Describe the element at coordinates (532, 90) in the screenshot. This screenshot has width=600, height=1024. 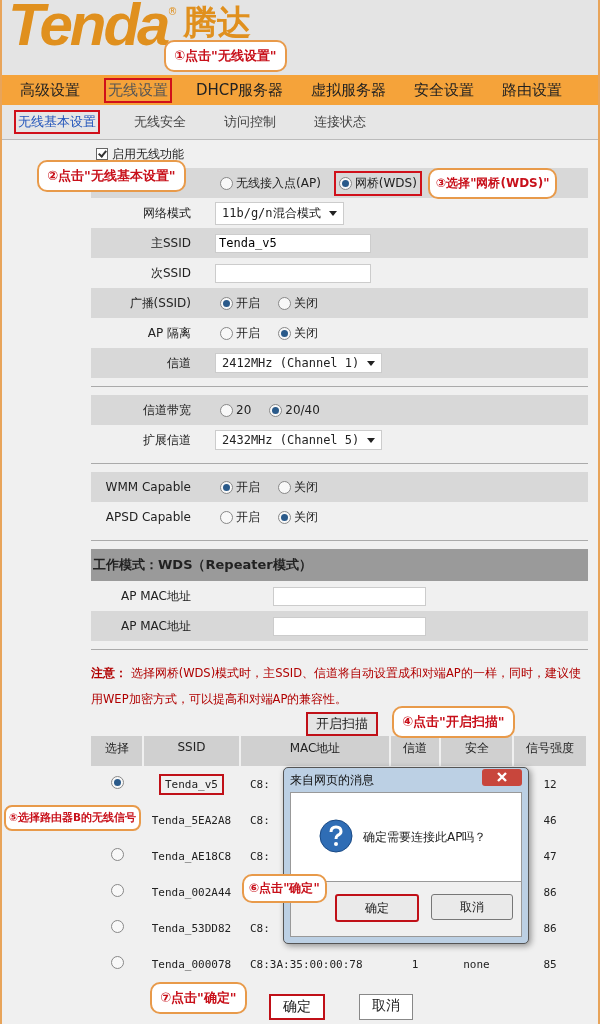
I see `nav-tab: 路由设置` at that location.